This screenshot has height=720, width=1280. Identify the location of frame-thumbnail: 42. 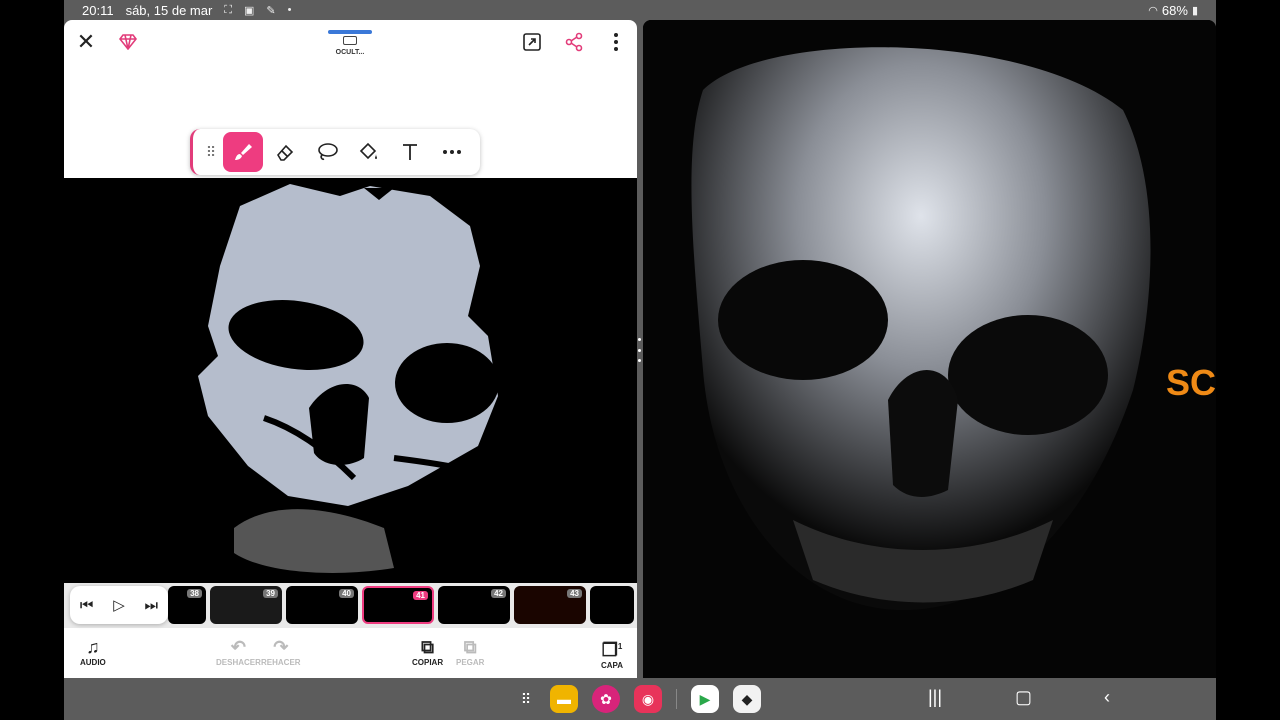
(474, 605).